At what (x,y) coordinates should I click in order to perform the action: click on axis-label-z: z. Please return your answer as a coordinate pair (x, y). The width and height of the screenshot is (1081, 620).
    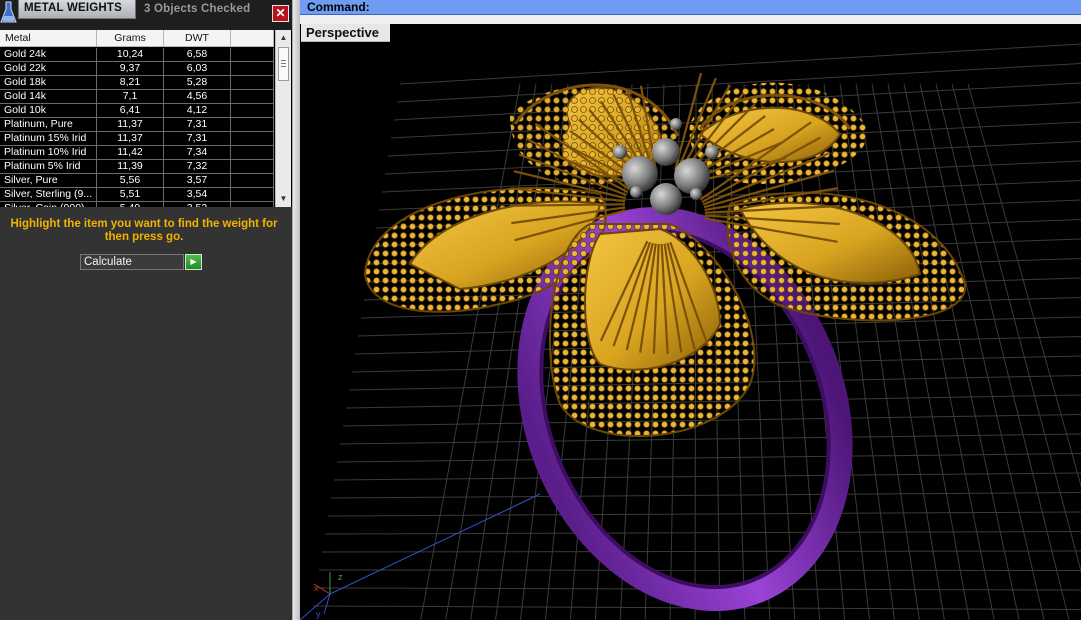
    Looking at the image, I should click on (340, 577).